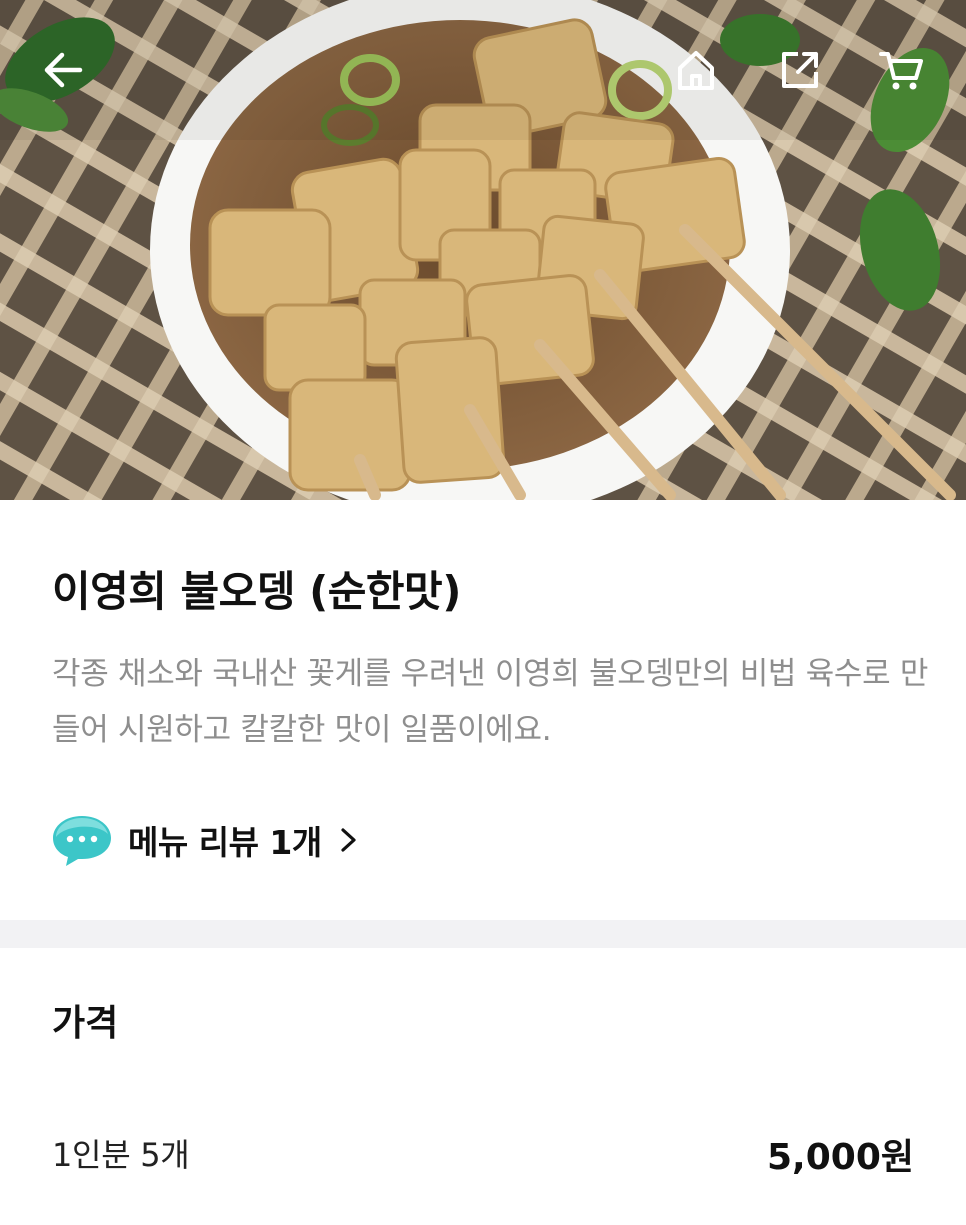 The image size is (966, 1225). I want to click on arrow-left-icon, so click(63, 70).